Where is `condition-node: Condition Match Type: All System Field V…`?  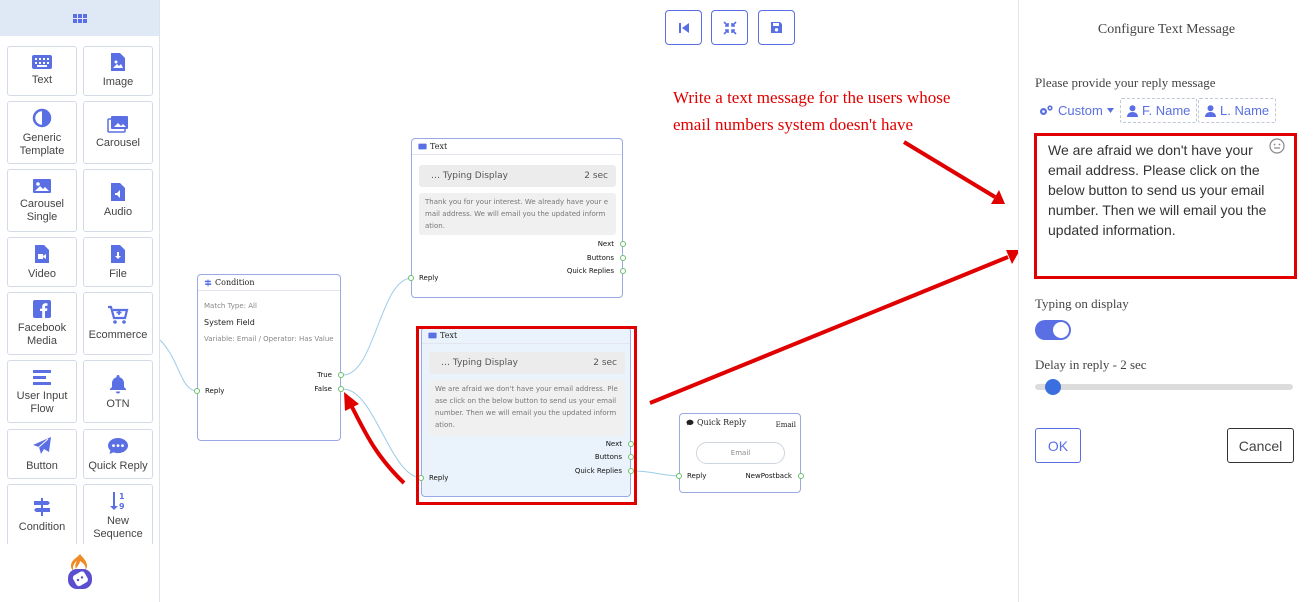 condition-node: Condition Match Type: All System Field V… is located at coordinates (269, 357).